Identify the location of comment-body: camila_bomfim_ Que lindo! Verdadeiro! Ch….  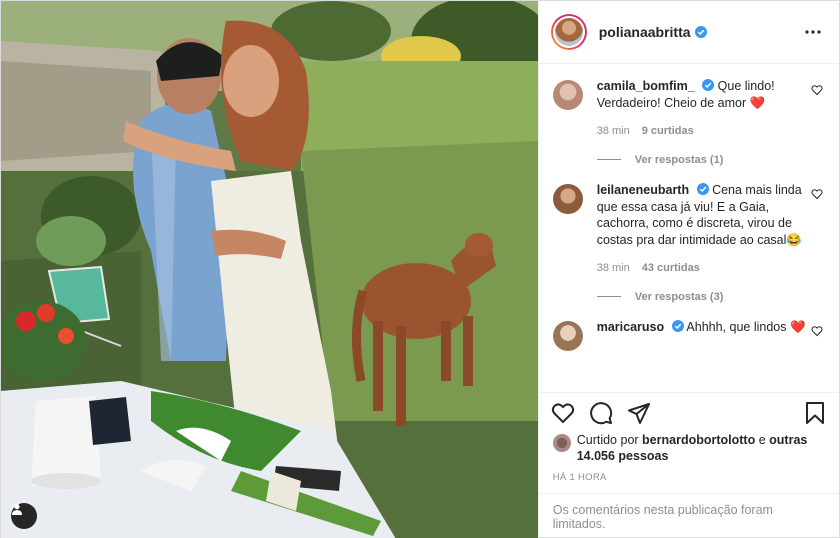
(701, 123).